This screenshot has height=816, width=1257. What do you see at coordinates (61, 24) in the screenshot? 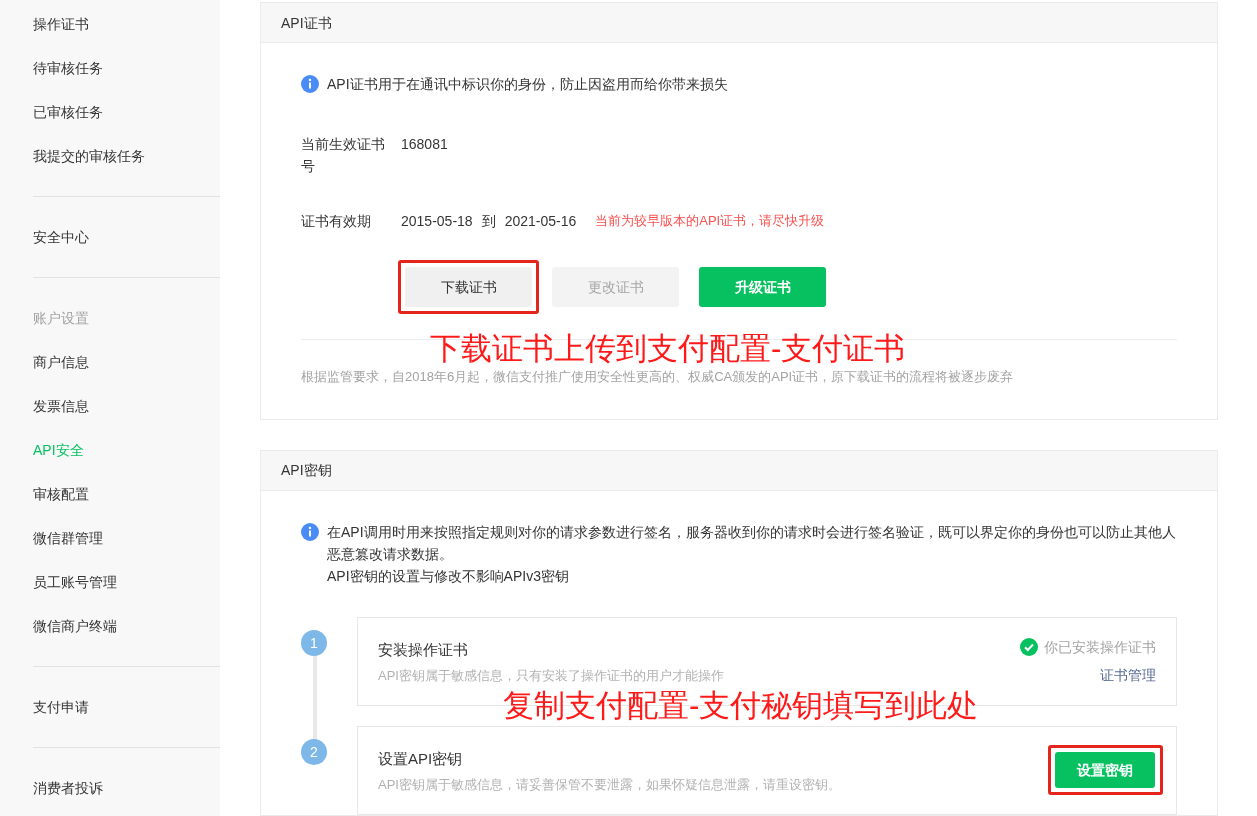
I see `sidebar-item: 操作证书` at bounding box center [61, 24].